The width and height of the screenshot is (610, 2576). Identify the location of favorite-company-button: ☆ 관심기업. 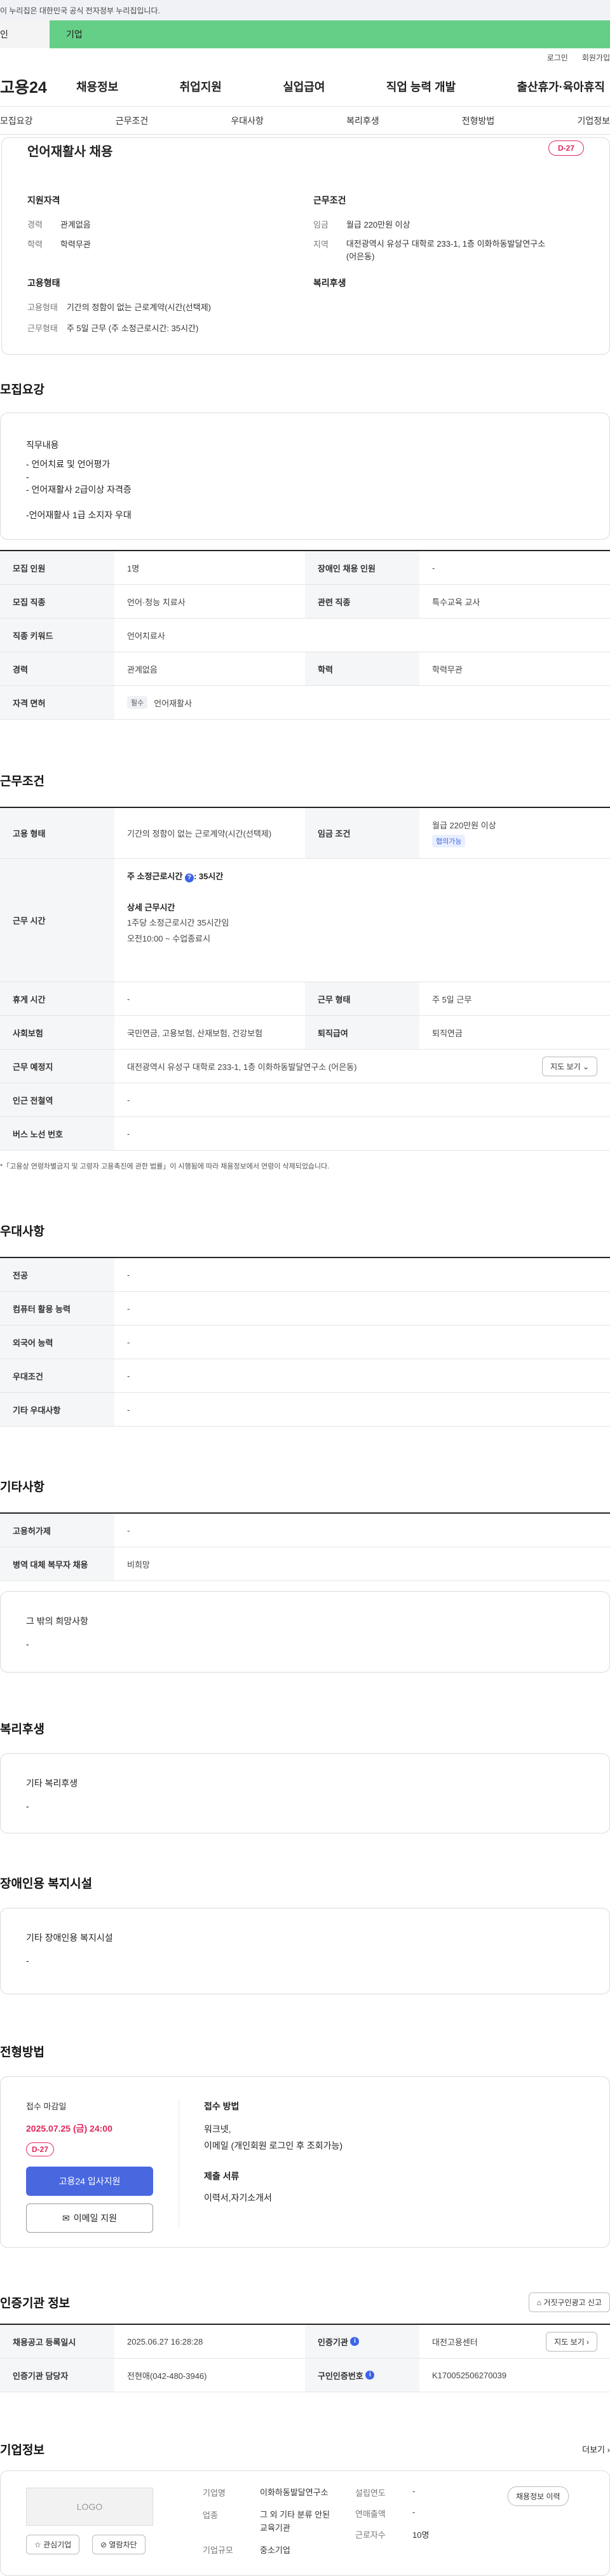
(53, 2544).